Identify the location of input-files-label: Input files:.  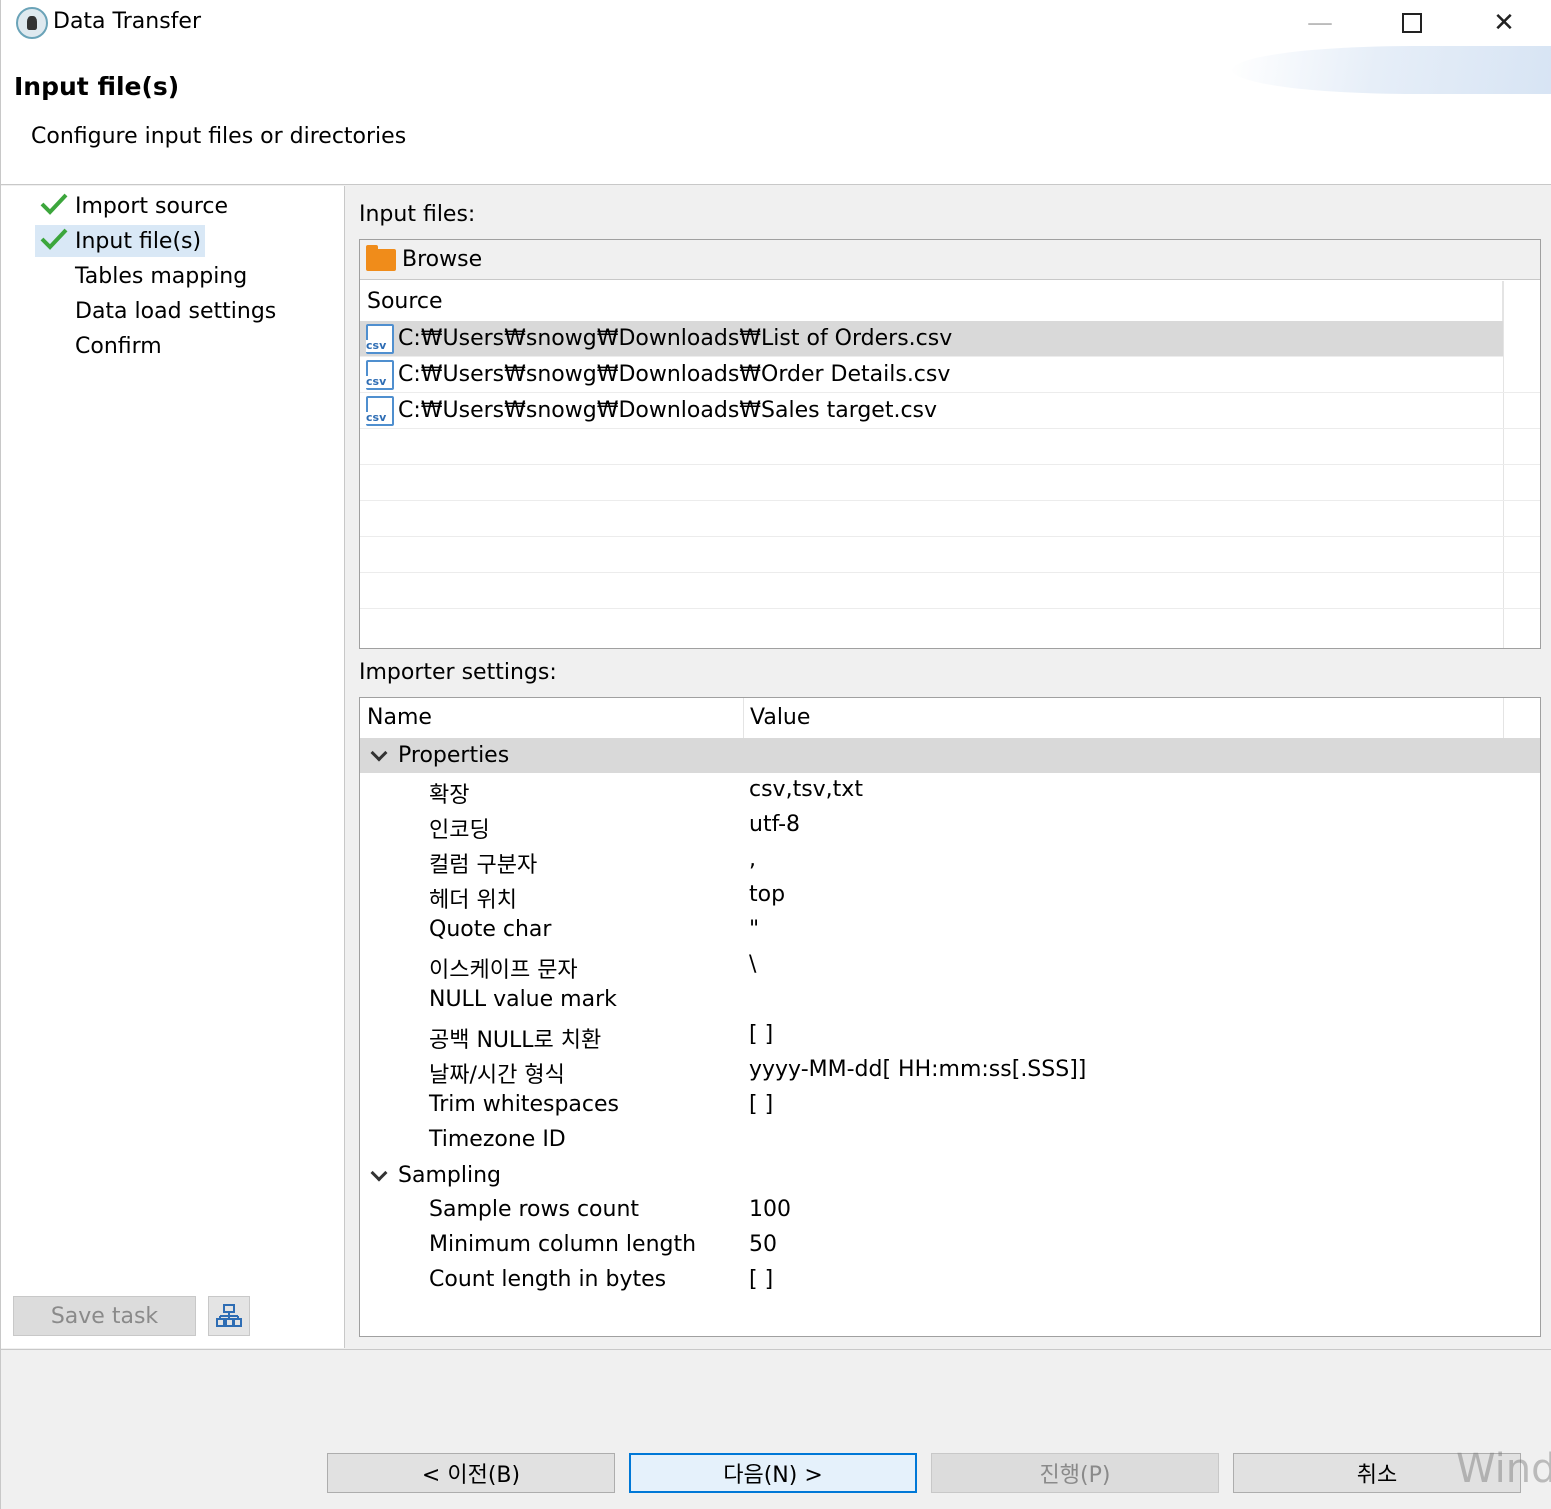
(417, 214).